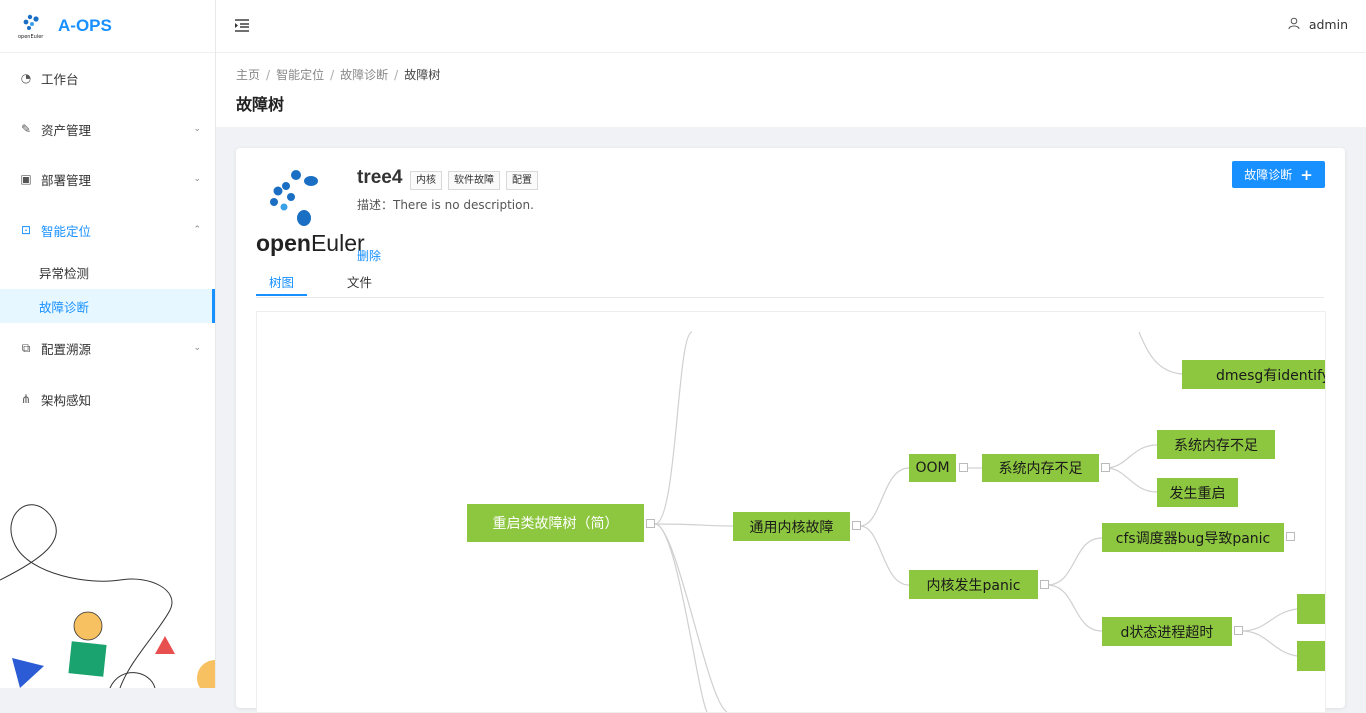  Describe the element at coordinates (1216, 444) in the screenshot. I see `tree-node-system-memory-leaf: 系统内存不足` at that location.